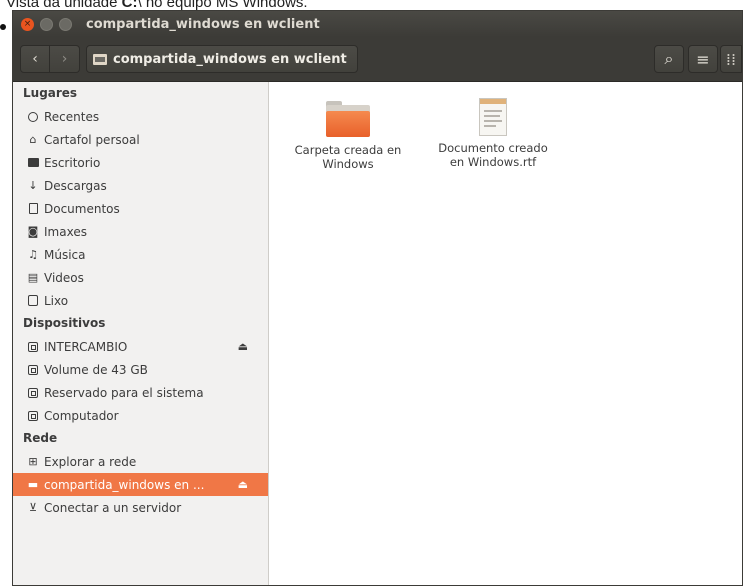 Image resolution: width=743 pixels, height=586 pixels. Describe the element at coordinates (96, 369) in the screenshot. I see `sidebar-item-label: Volume de 43 GB` at that location.